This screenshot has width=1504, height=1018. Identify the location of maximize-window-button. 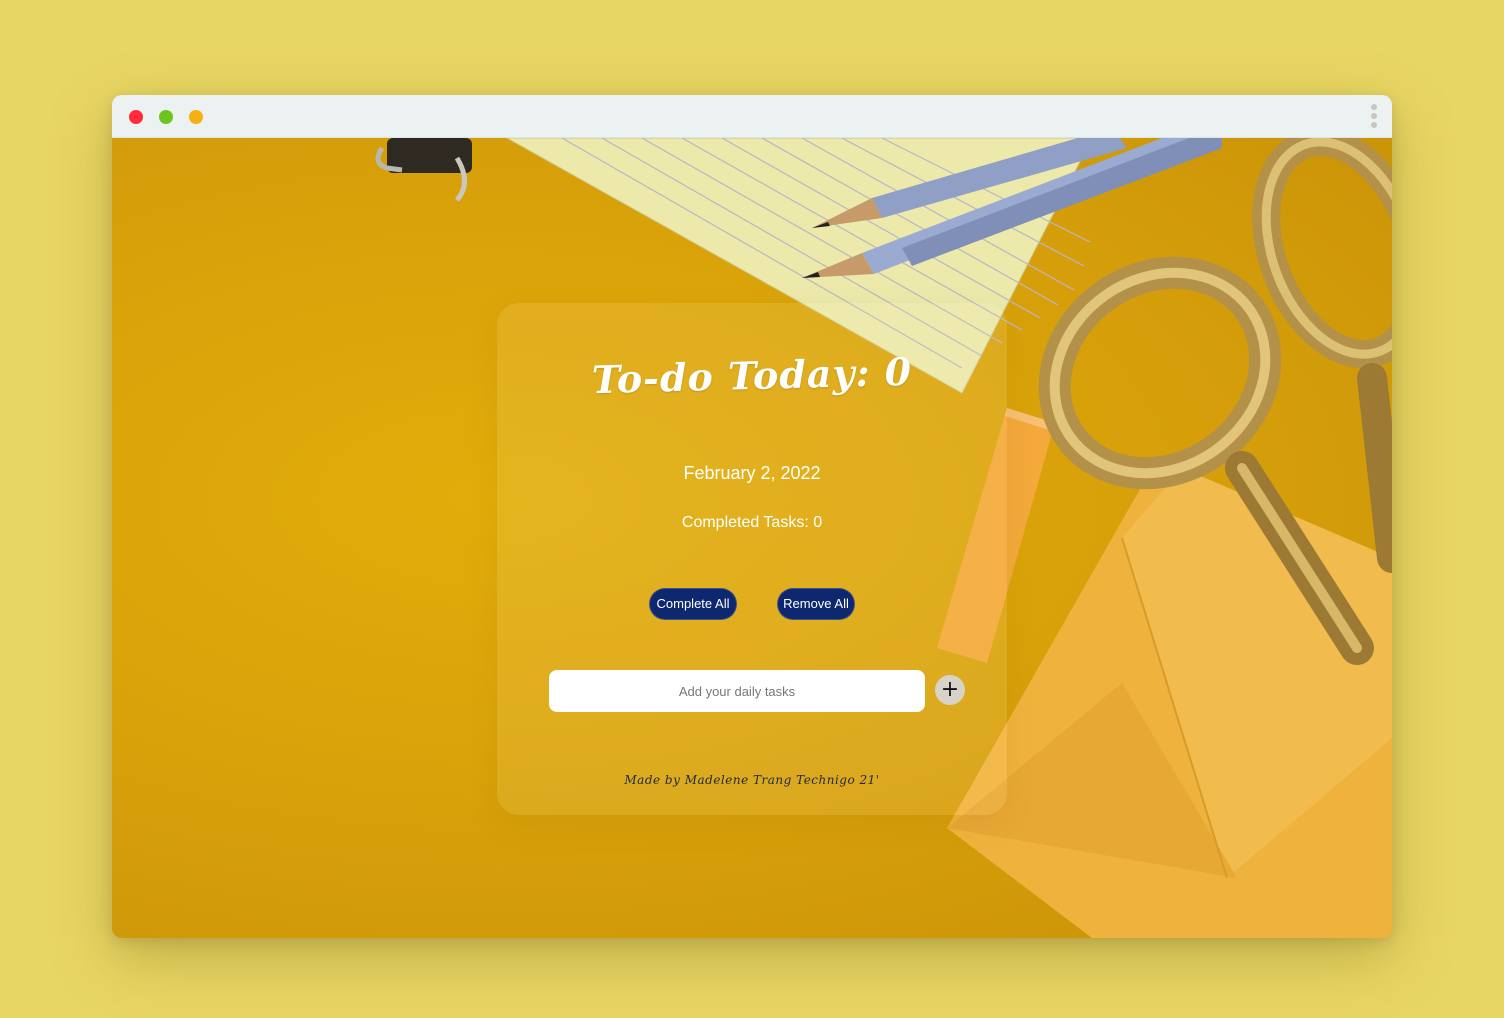
(196, 117).